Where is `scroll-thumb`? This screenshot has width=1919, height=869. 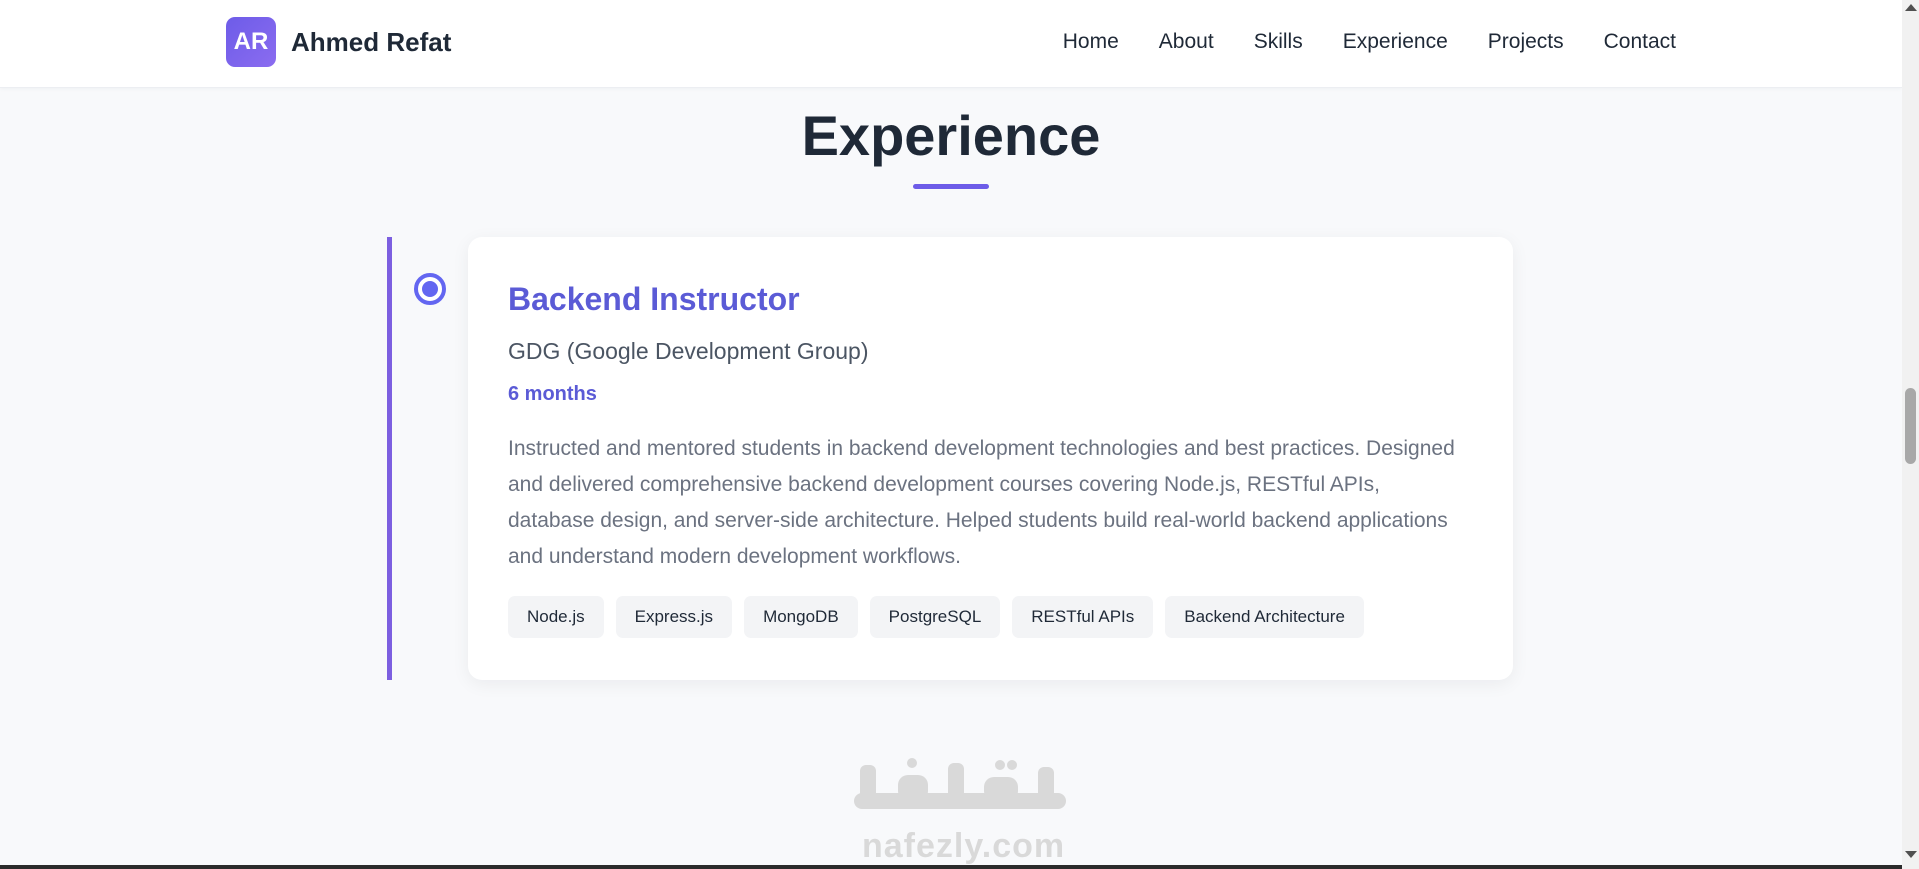 scroll-thumb is located at coordinates (1910, 426).